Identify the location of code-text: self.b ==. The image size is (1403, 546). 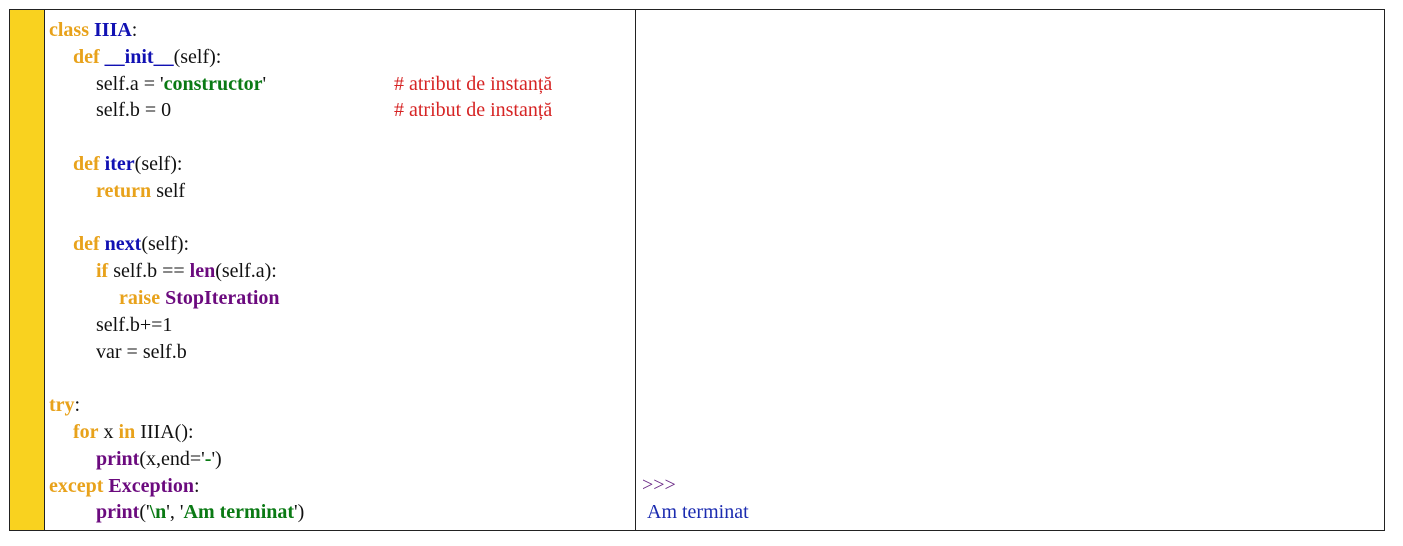
(149, 271).